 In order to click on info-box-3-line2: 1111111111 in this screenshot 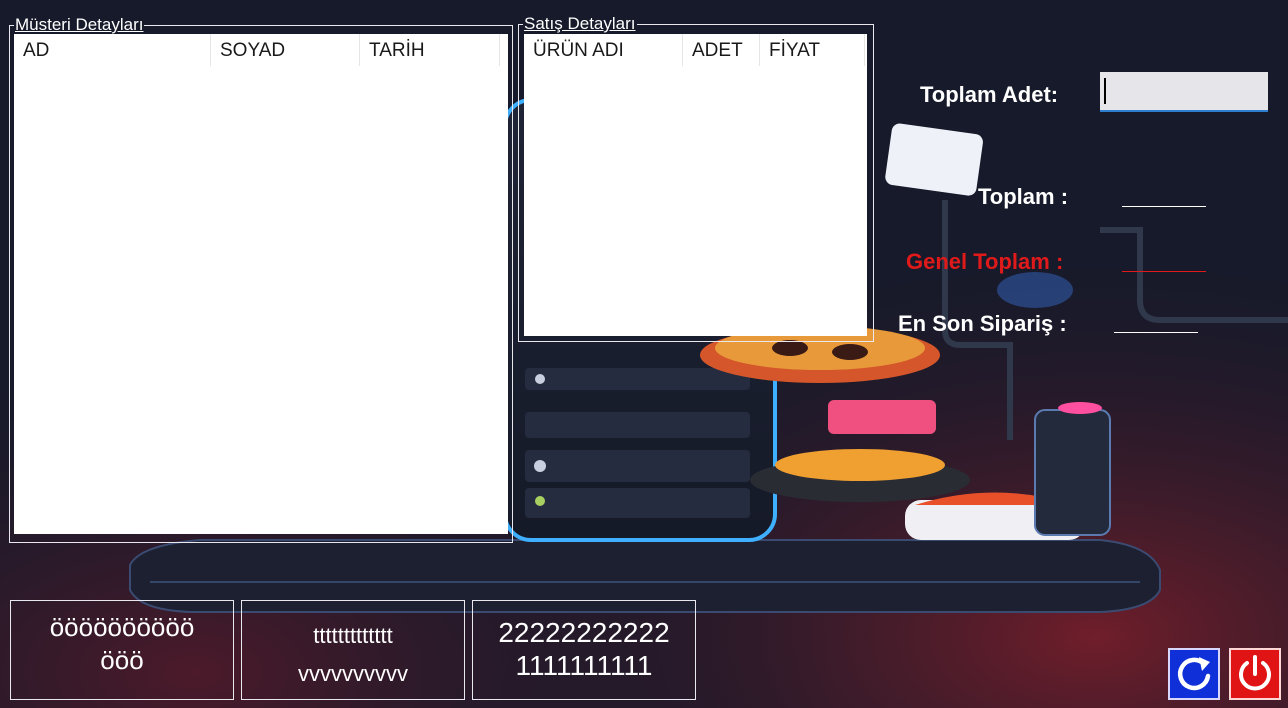, I will do `click(584, 665)`.